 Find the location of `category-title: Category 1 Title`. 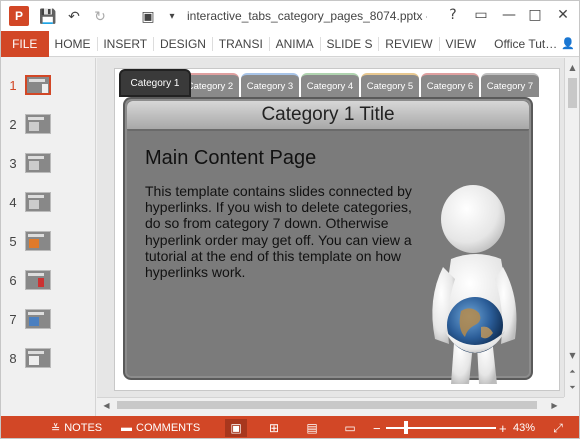

category-title: Category 1 Title is located at coordinates (328, 116).